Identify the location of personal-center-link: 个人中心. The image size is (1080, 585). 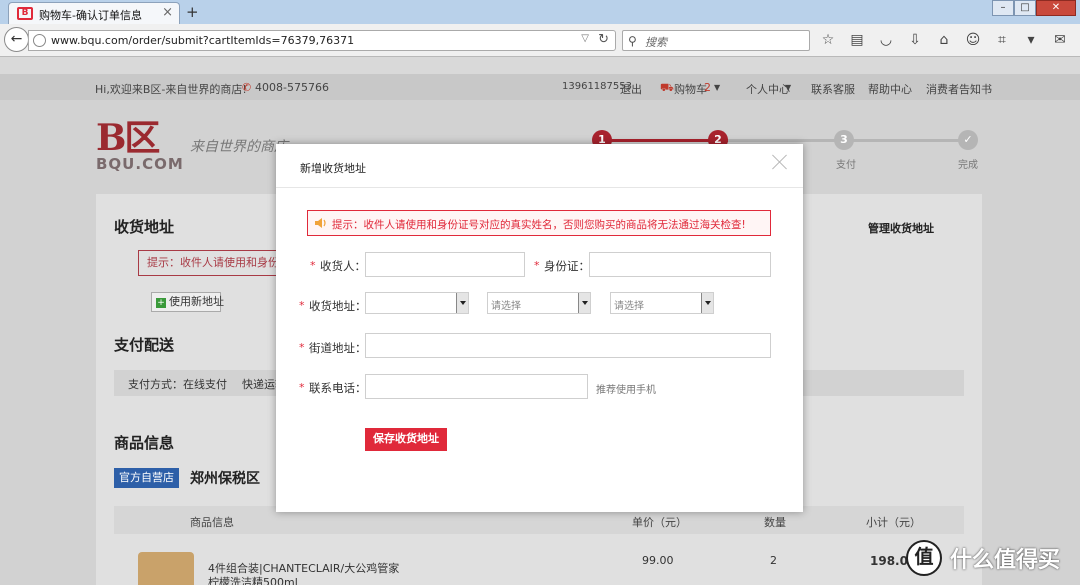
(768, 89).